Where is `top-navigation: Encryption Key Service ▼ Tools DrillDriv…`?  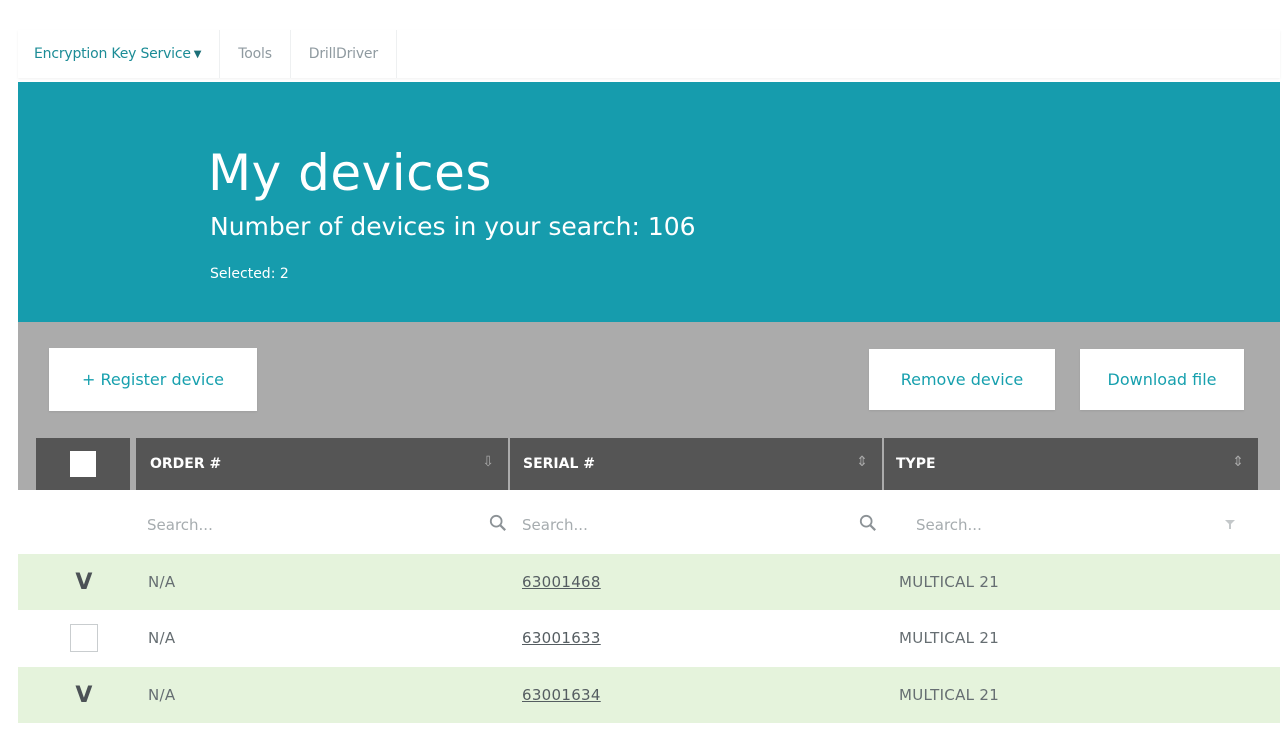
top-navigation: Encryption Key Service ▼ Tools DrillDriv… is located at coordinates (649, 54).